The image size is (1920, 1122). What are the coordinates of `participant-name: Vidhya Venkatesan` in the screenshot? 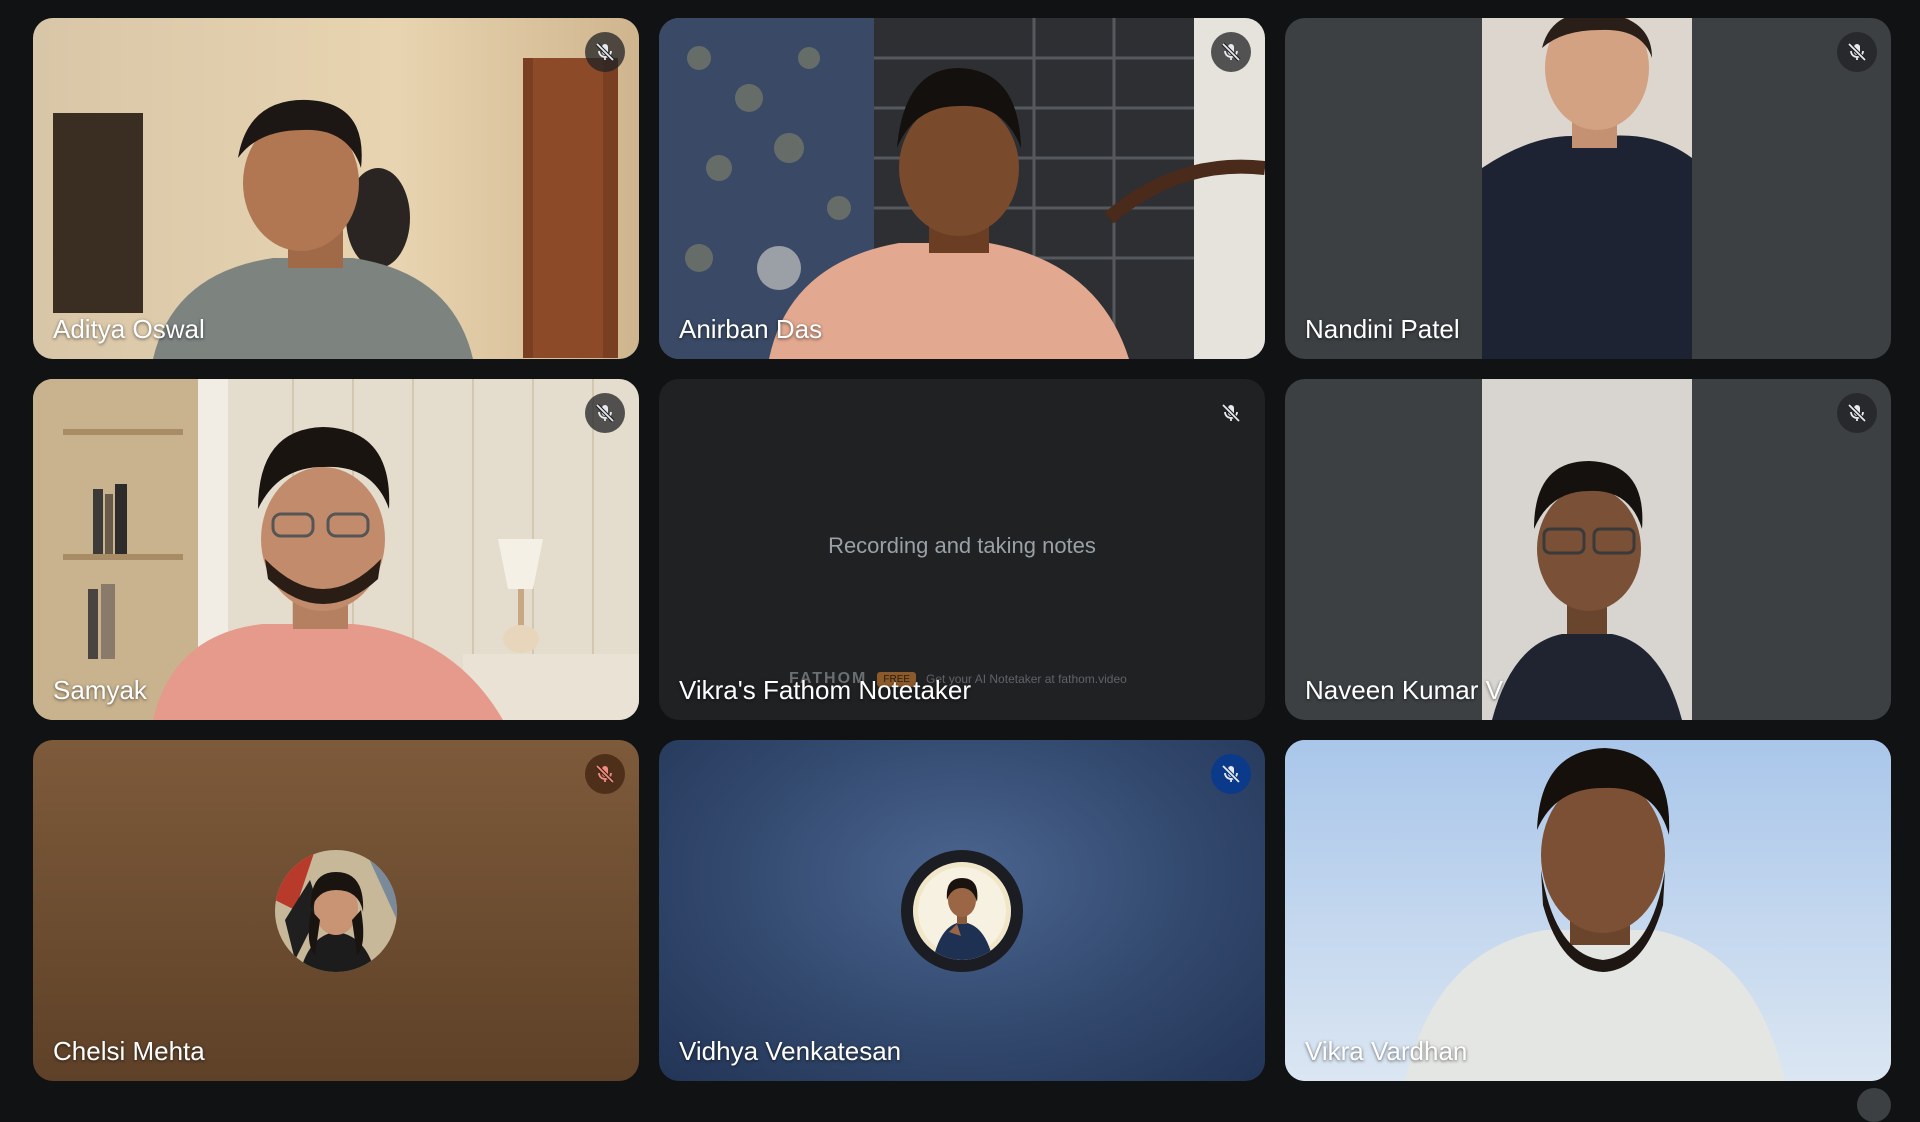 It's located at (790, 1051).